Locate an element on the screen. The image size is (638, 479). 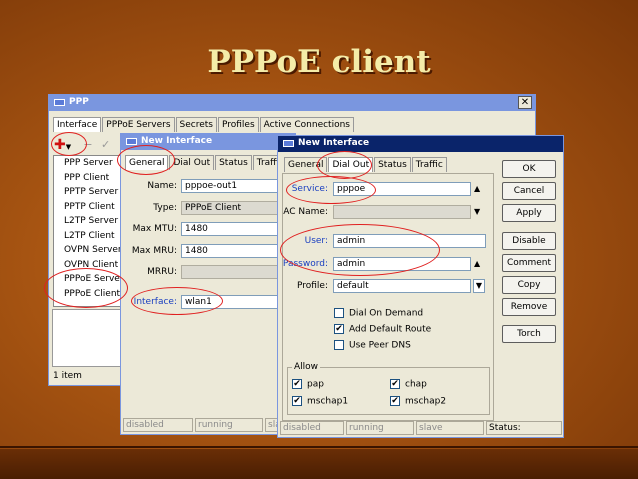
max-mru-label: Max MRU: is located at coordinates (154, 251).